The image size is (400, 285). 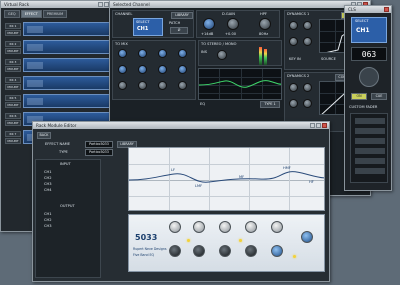 What do you see at coordinates (293, 103) in the screenshot?
I see `comp-attack-knob` at bounding box center [293, 103].